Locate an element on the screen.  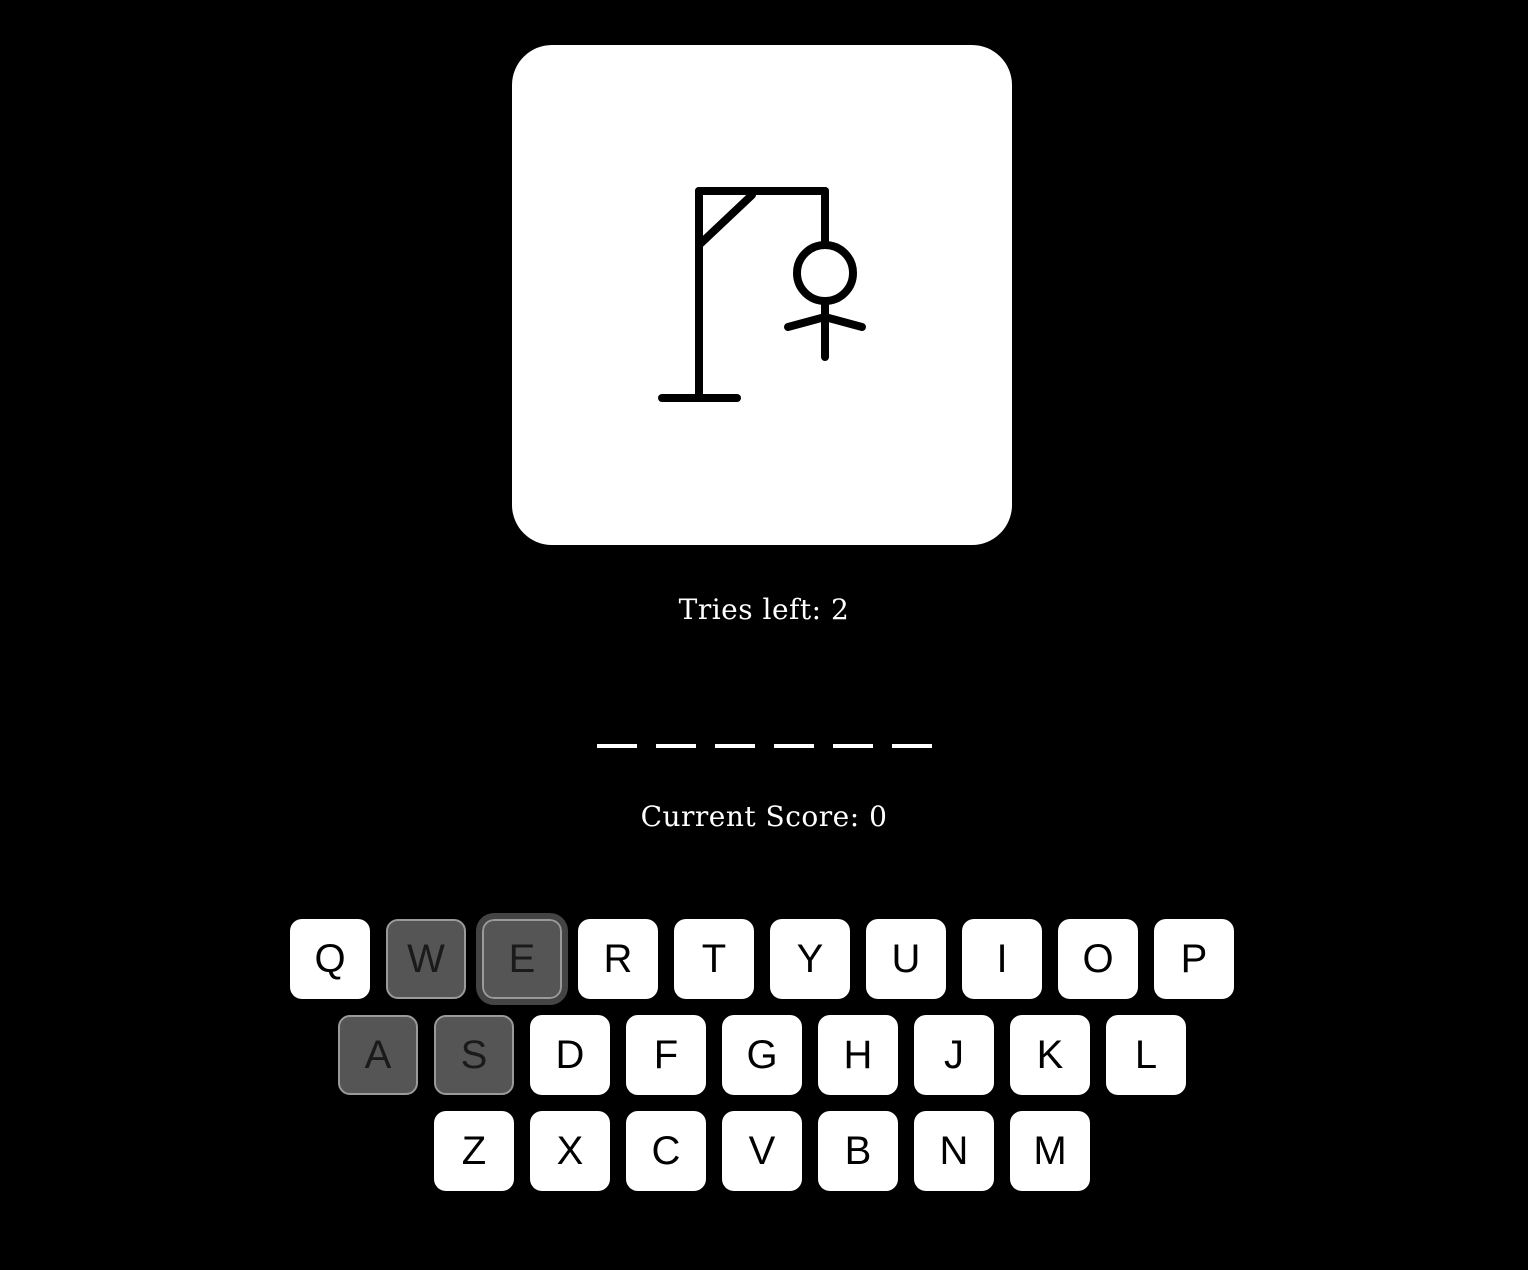
hangman-figure is located at coordinates (762, 294).